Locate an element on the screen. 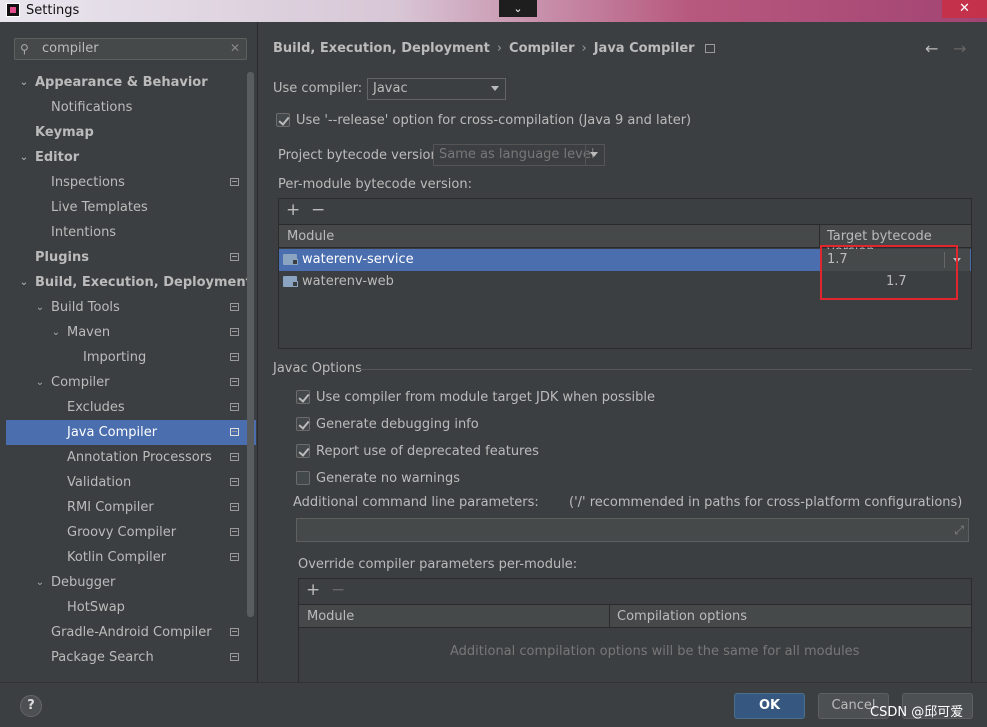  expand-icon: ⤢ is located at coordinates (959, 530).